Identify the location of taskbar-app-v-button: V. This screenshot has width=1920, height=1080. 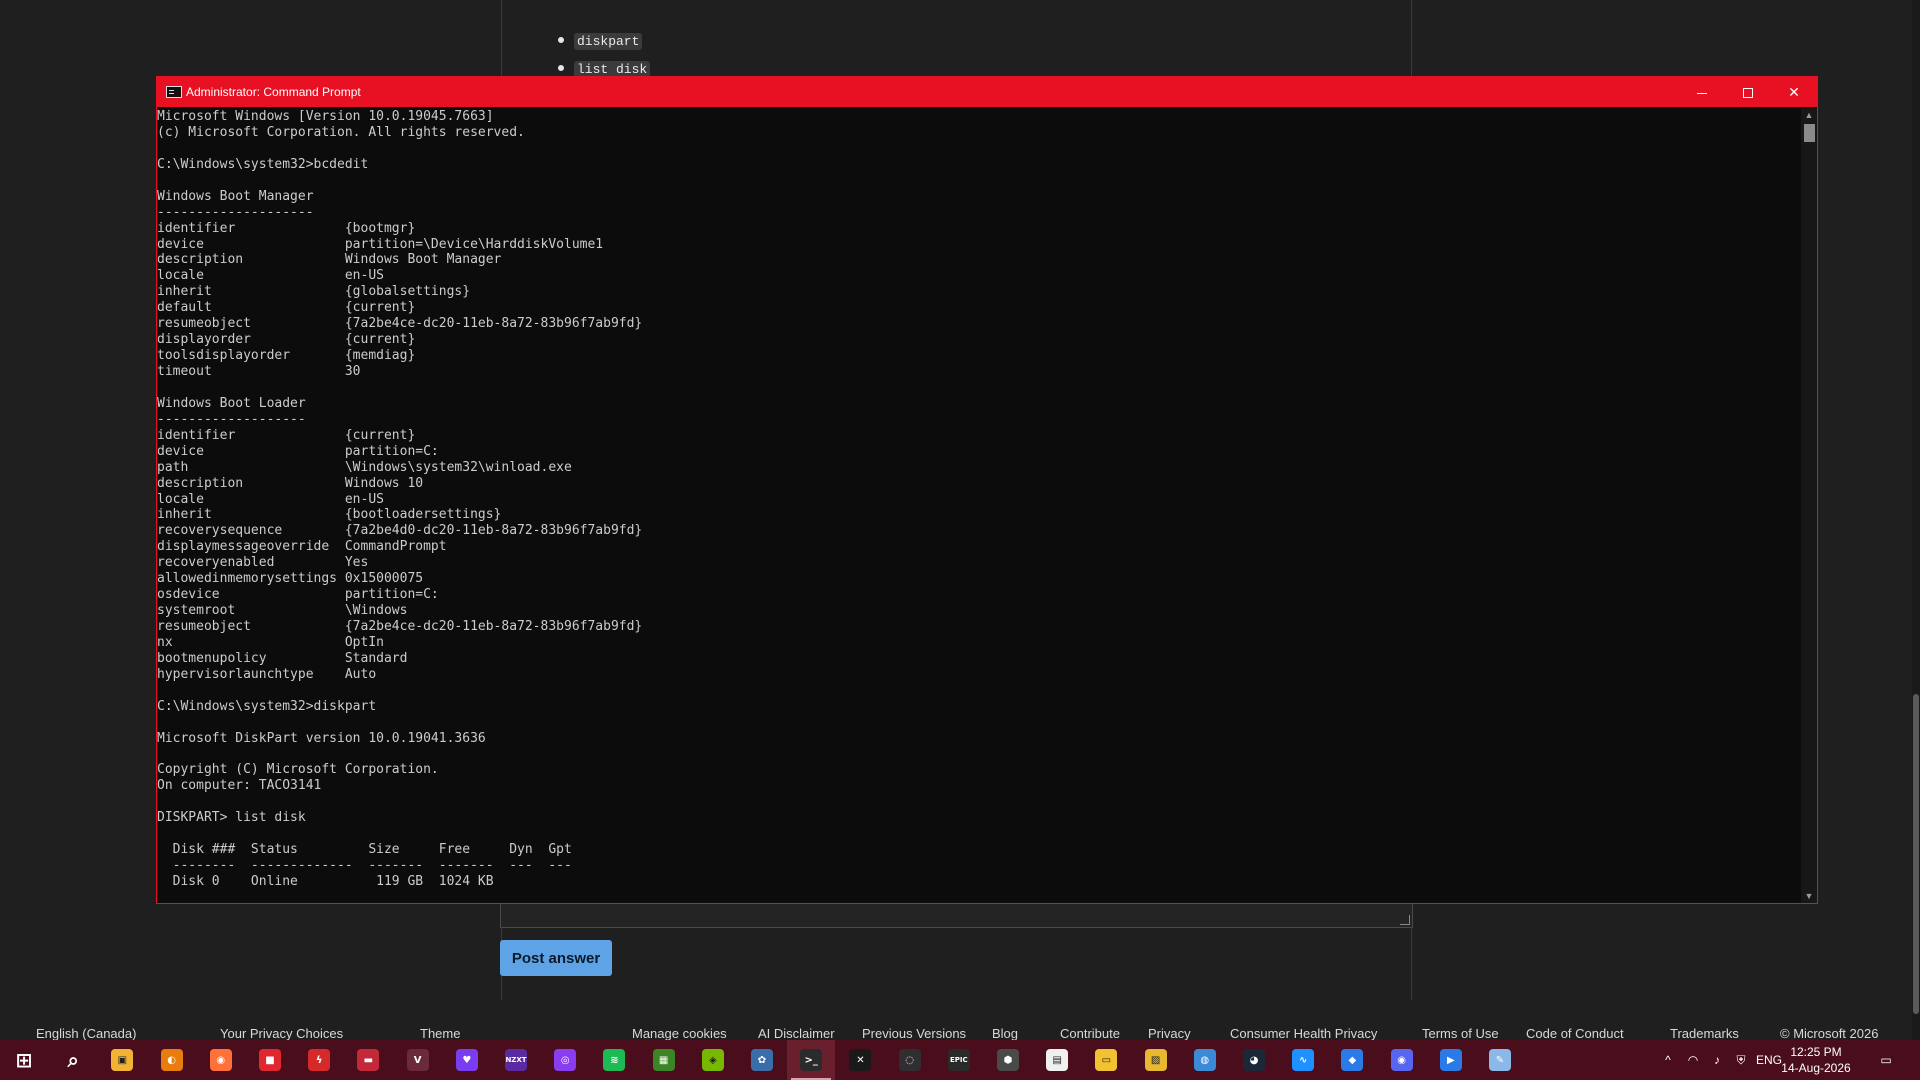
(418, 1060).